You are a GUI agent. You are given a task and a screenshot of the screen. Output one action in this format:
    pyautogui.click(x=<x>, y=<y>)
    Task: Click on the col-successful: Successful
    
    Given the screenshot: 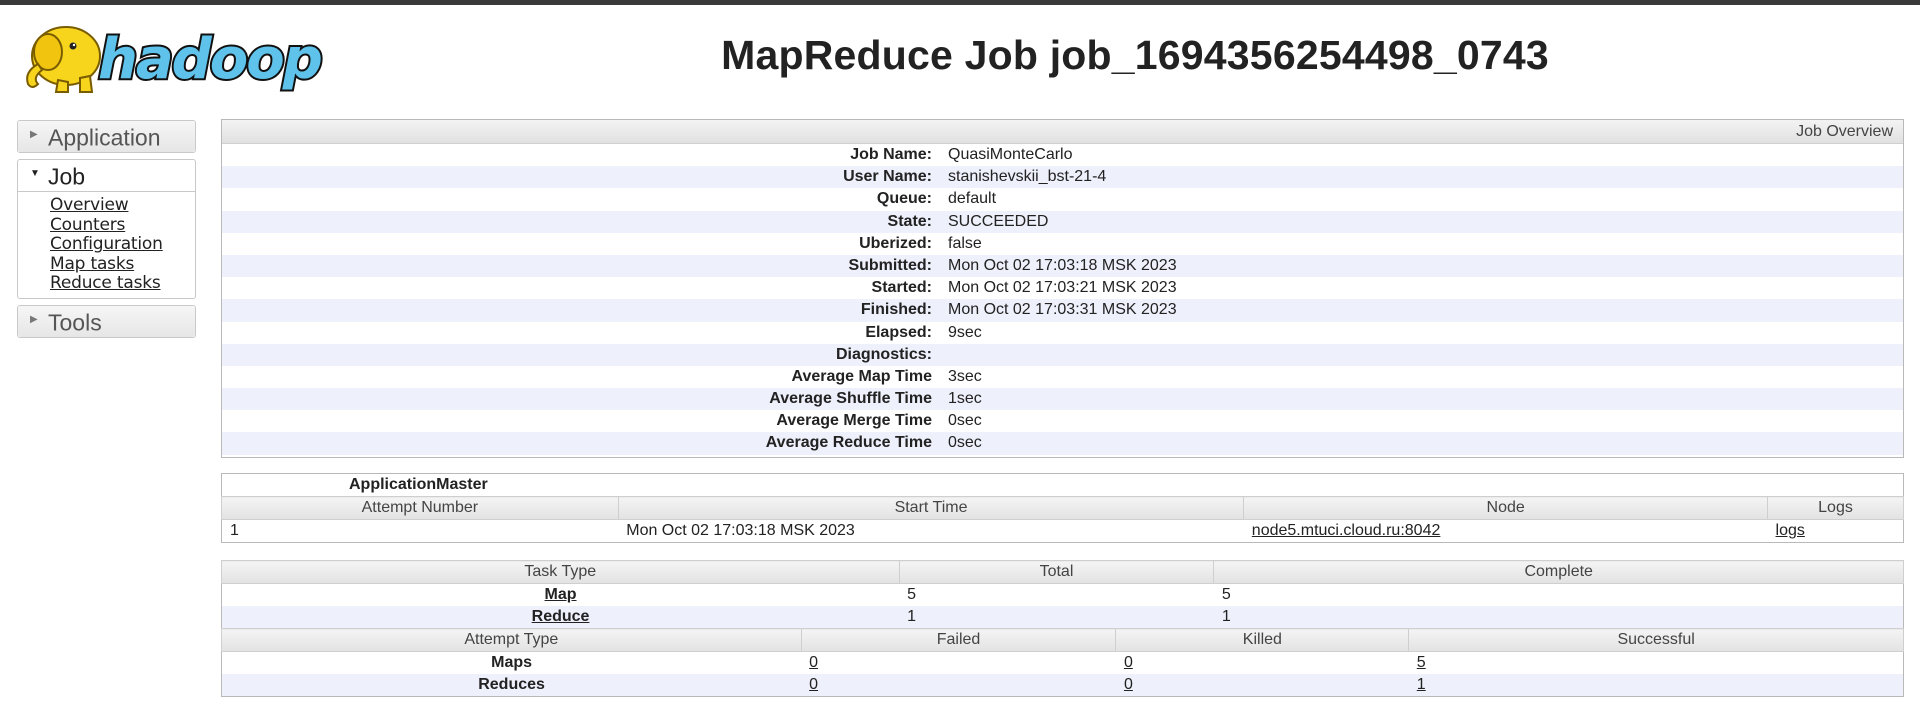 What is the action you would take?
    pyautogui.click(x=1656, y=640)
    